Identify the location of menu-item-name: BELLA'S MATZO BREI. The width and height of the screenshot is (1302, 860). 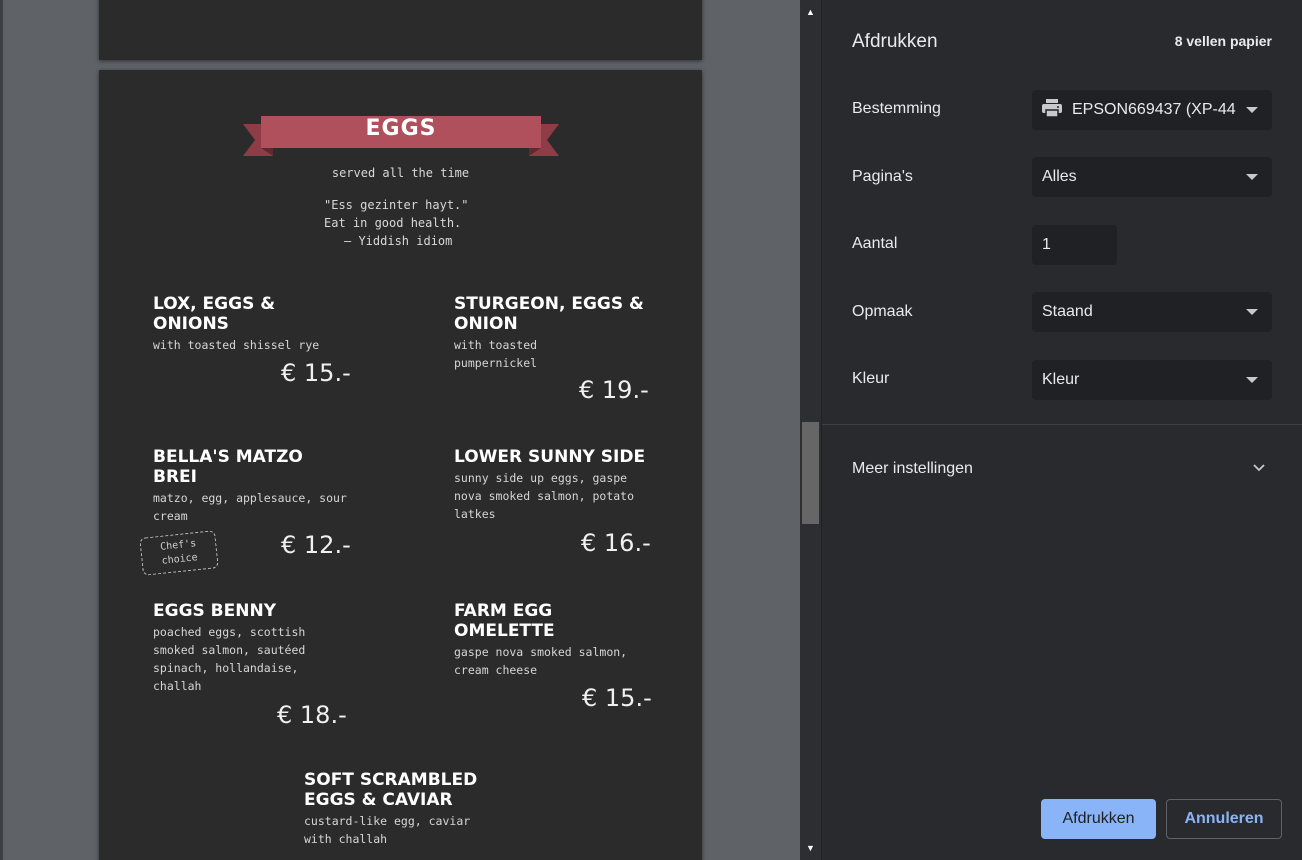
(228, 467).